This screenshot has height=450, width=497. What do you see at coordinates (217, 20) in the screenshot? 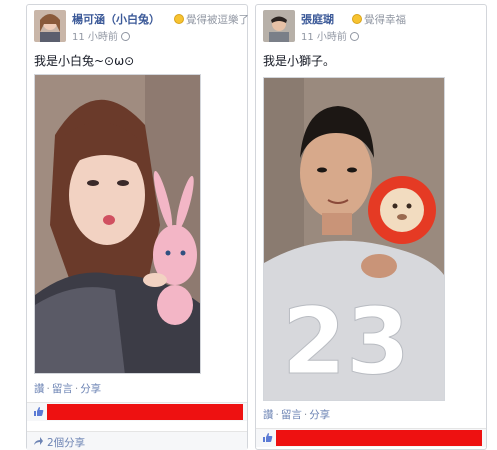
I see `feeling-label: 覺得被逗樂了` at bounding box center [217, 20].